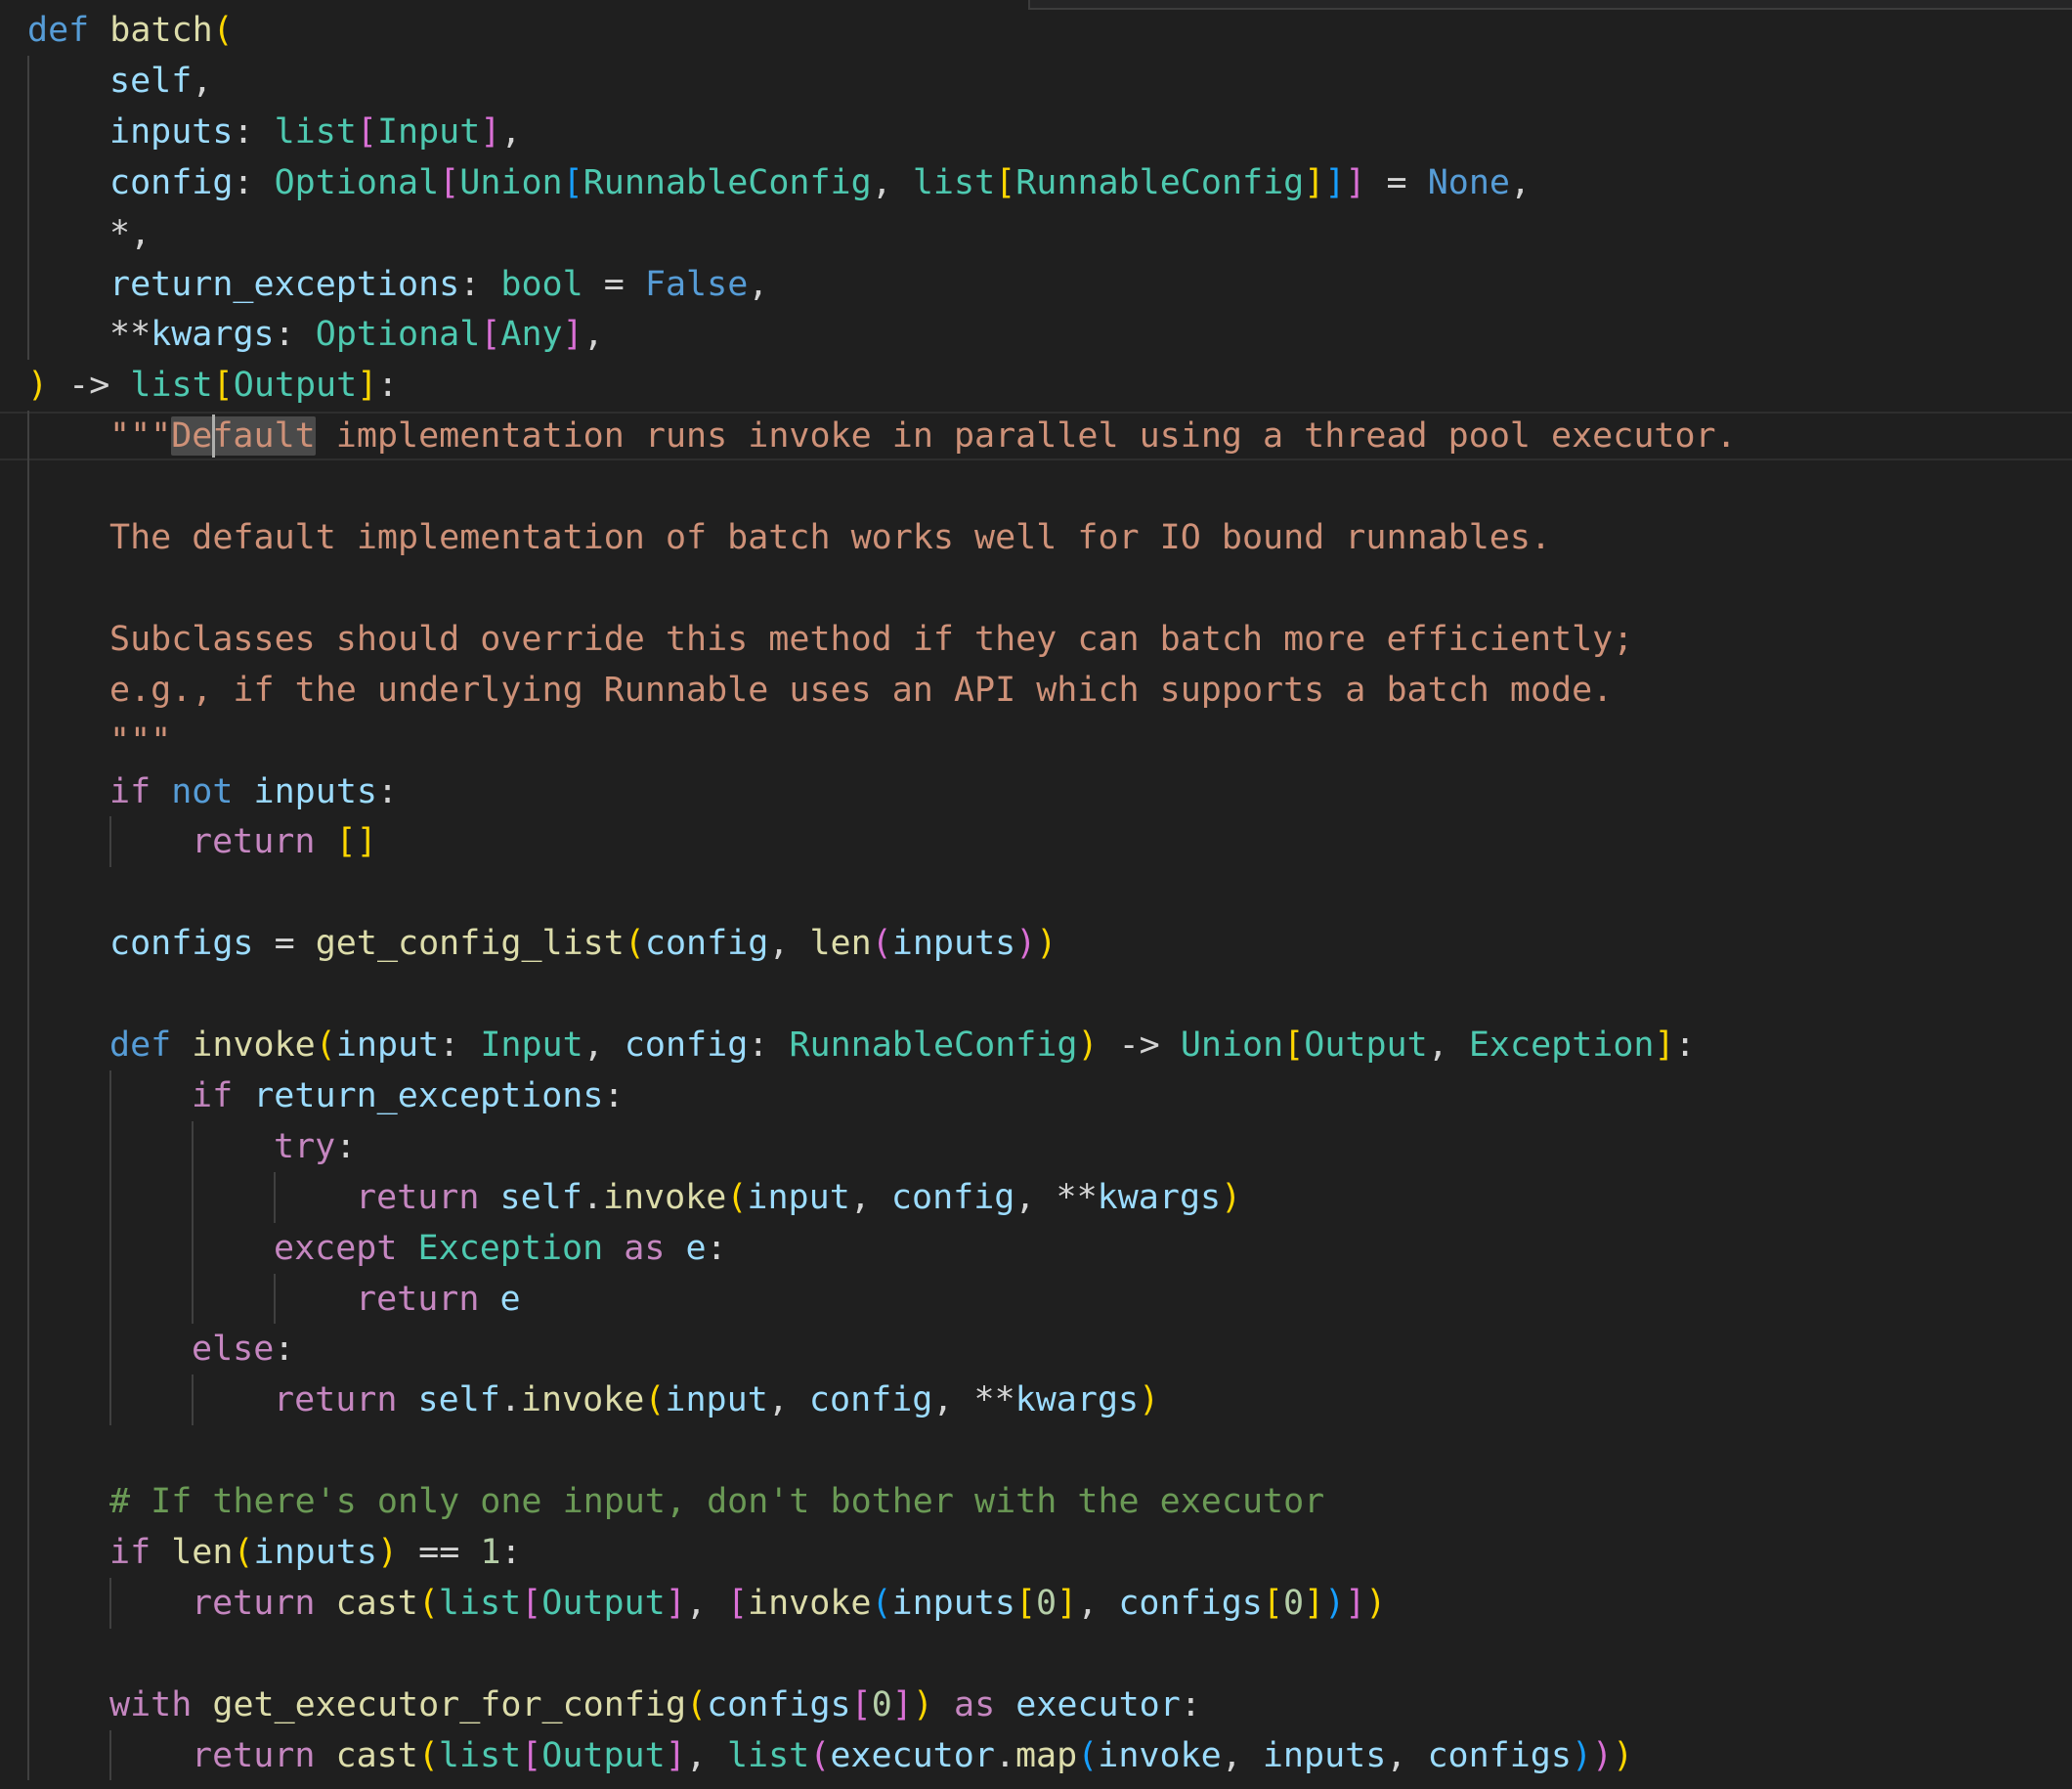 Image resolution: width=2072 pixels, height=1789 pixels. What do you see at coordinates (214, 436) in the screenshot?
I see `text-cursor` at bounding box center [214, 436].